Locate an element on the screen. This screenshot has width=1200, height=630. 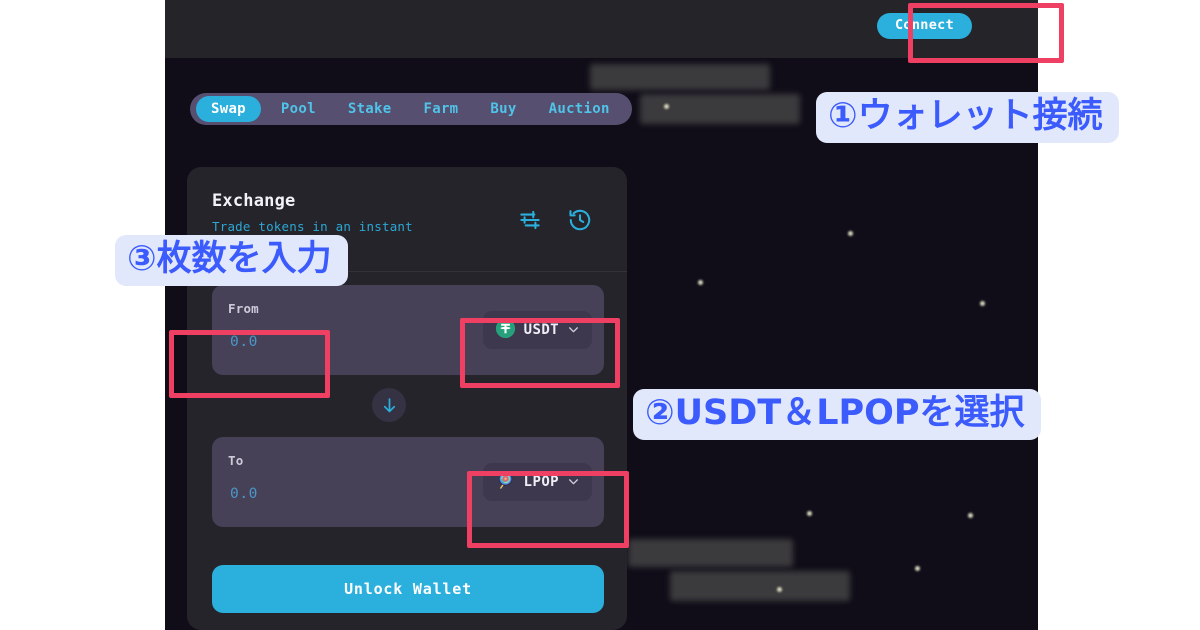
tab-pool: Pool is located at coordinates (298, 109).